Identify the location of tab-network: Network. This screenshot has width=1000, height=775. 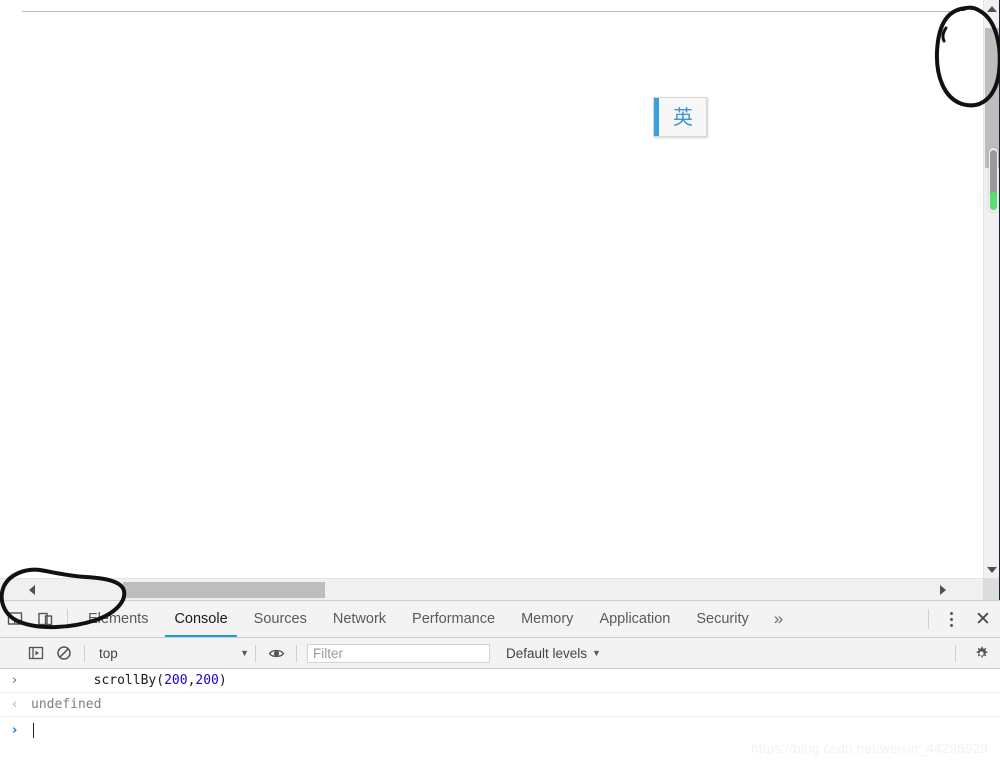
(359, 619).